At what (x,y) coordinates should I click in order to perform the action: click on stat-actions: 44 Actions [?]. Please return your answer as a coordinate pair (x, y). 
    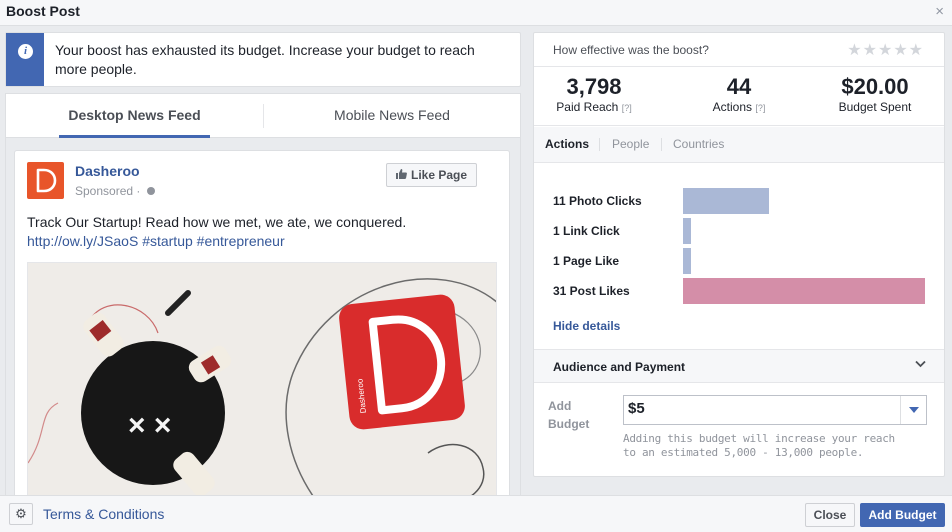
    Looking at the image, I should click on (739, 94).